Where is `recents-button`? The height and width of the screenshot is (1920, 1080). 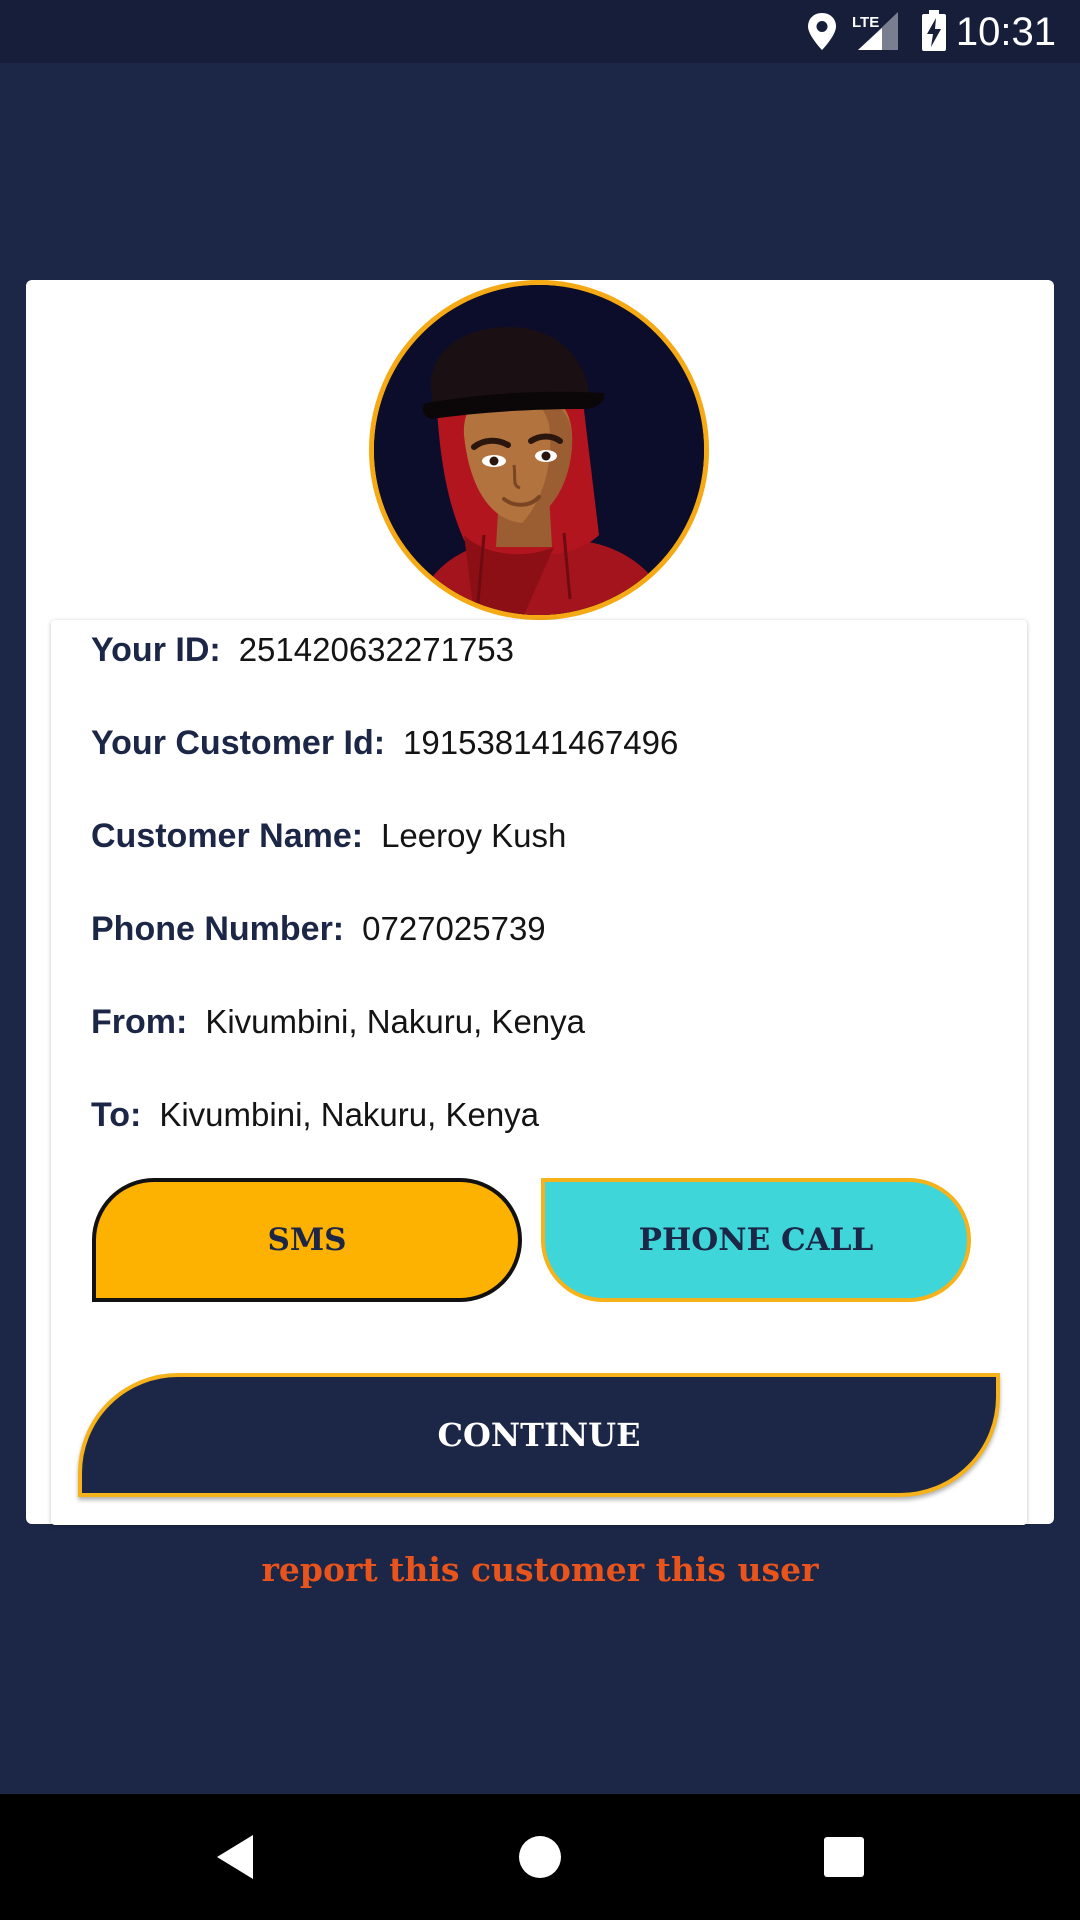
recents-button is located at coordinates (844, 1857).